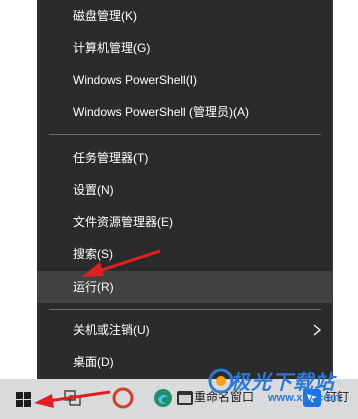 The image size is (358, 419). I want to click on menu-item-task-manager: 任务管理器(T), so click(184, 158).